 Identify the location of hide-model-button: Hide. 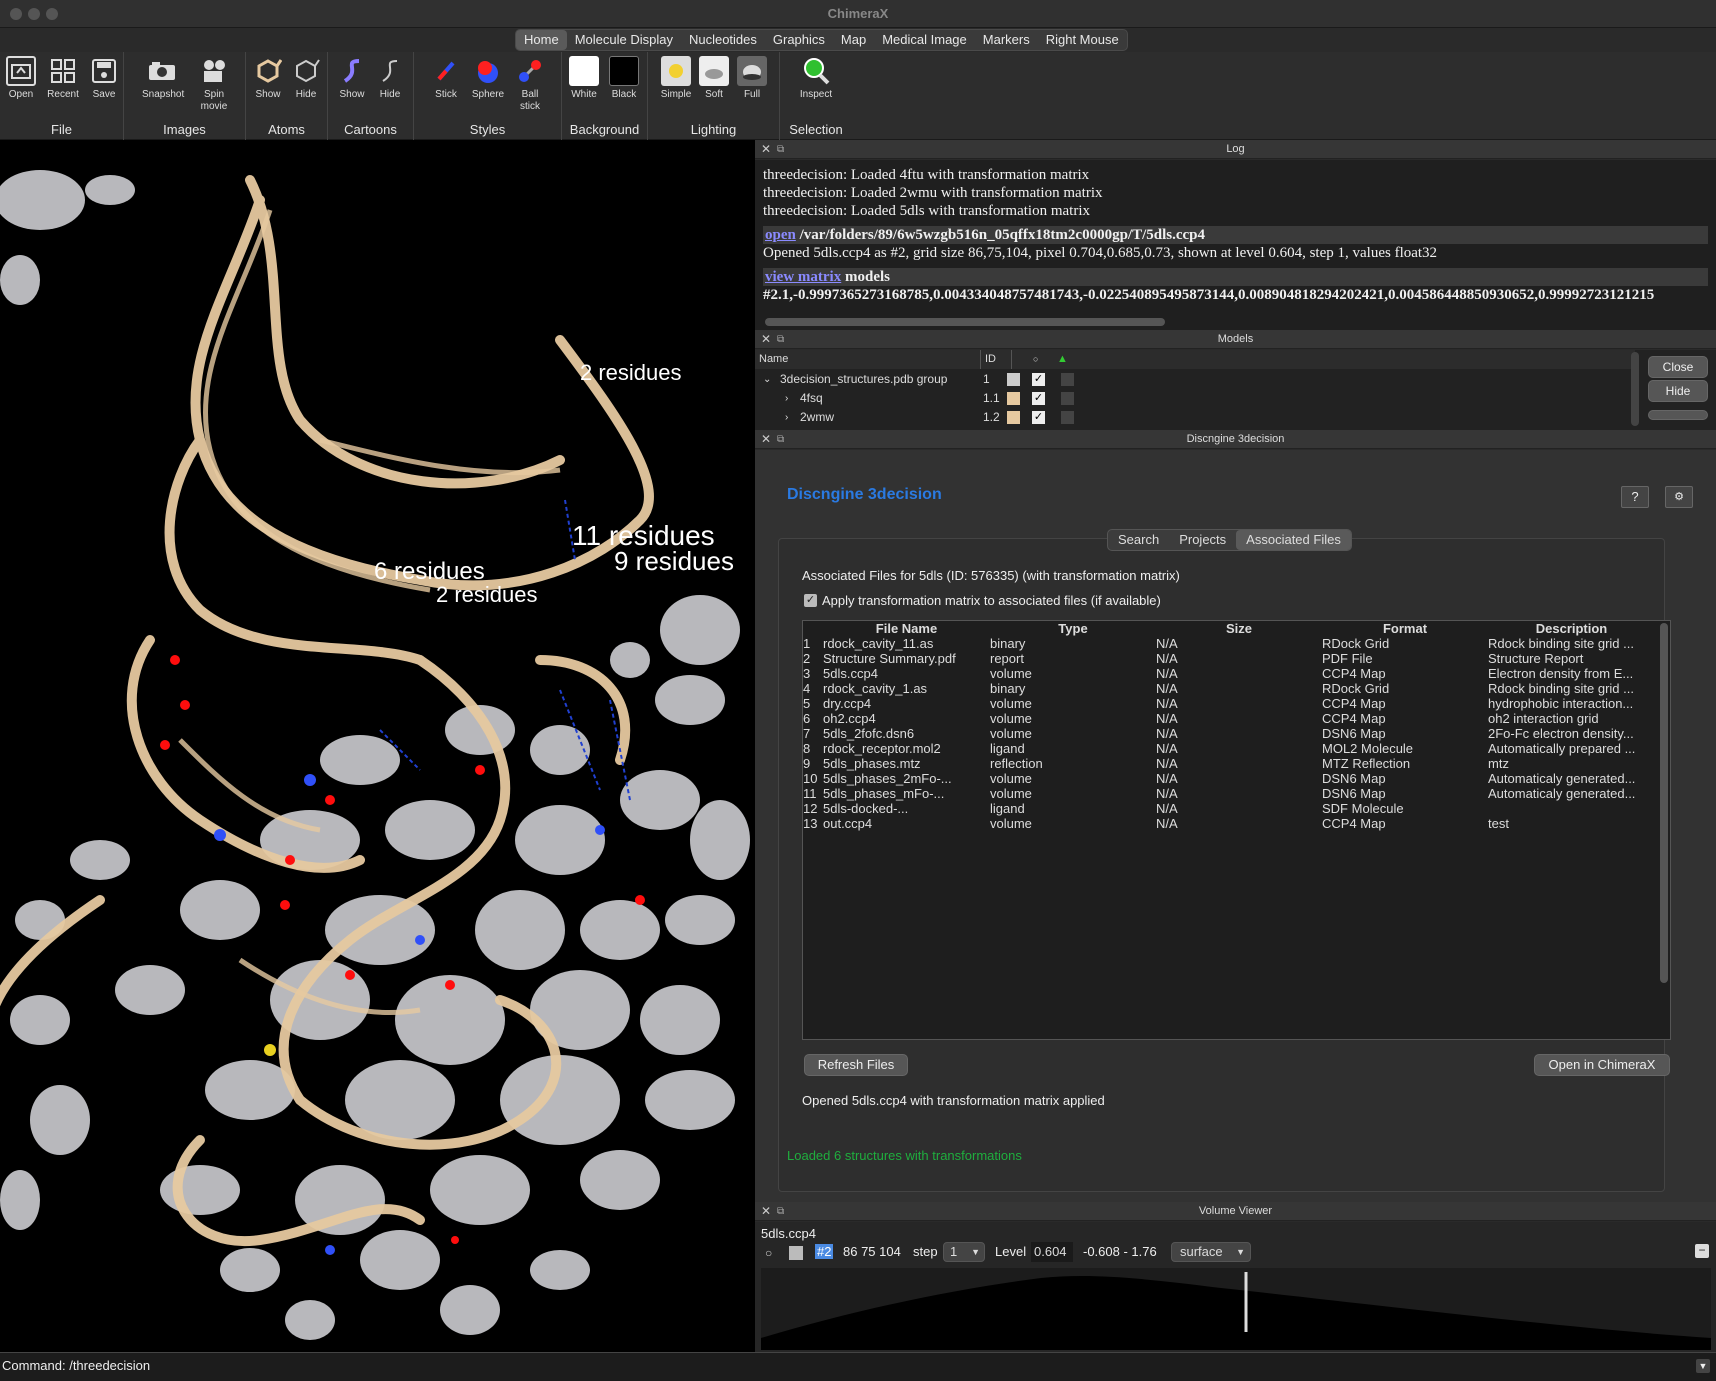
(1678, 391).